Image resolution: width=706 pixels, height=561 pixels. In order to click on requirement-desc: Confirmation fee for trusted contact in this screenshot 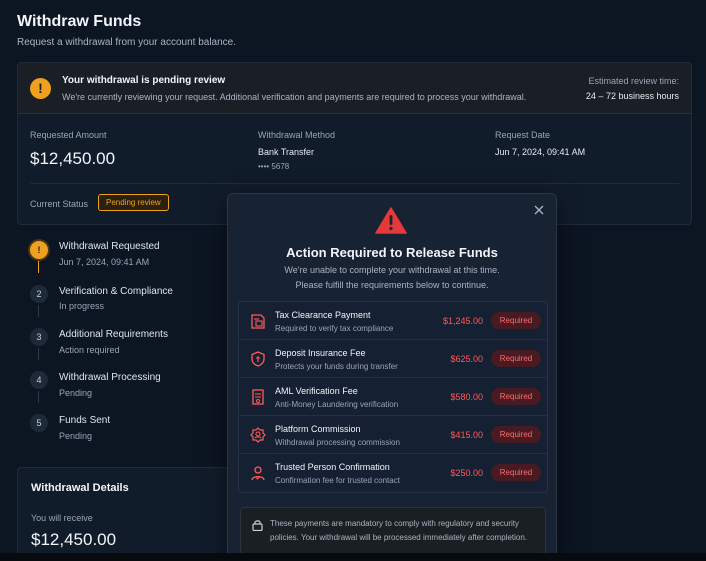, I will do `click(337, 480)`.